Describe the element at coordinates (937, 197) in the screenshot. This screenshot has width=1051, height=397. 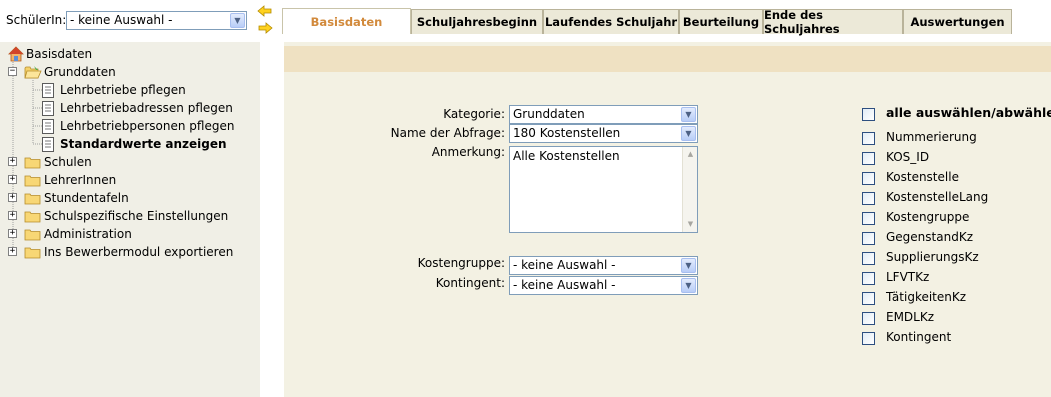
I see `column-label: KostenstelleLang` at that location.